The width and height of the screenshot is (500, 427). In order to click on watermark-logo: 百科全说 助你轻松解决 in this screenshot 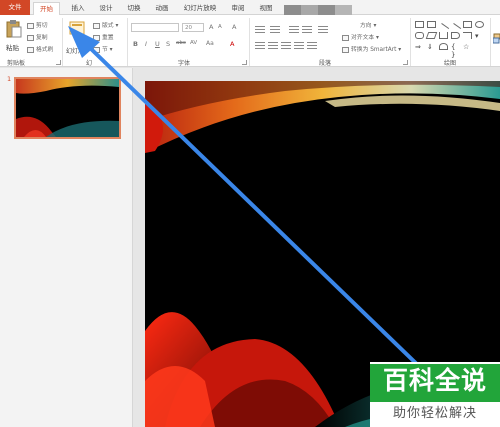, I will do `click(435, 394)`.